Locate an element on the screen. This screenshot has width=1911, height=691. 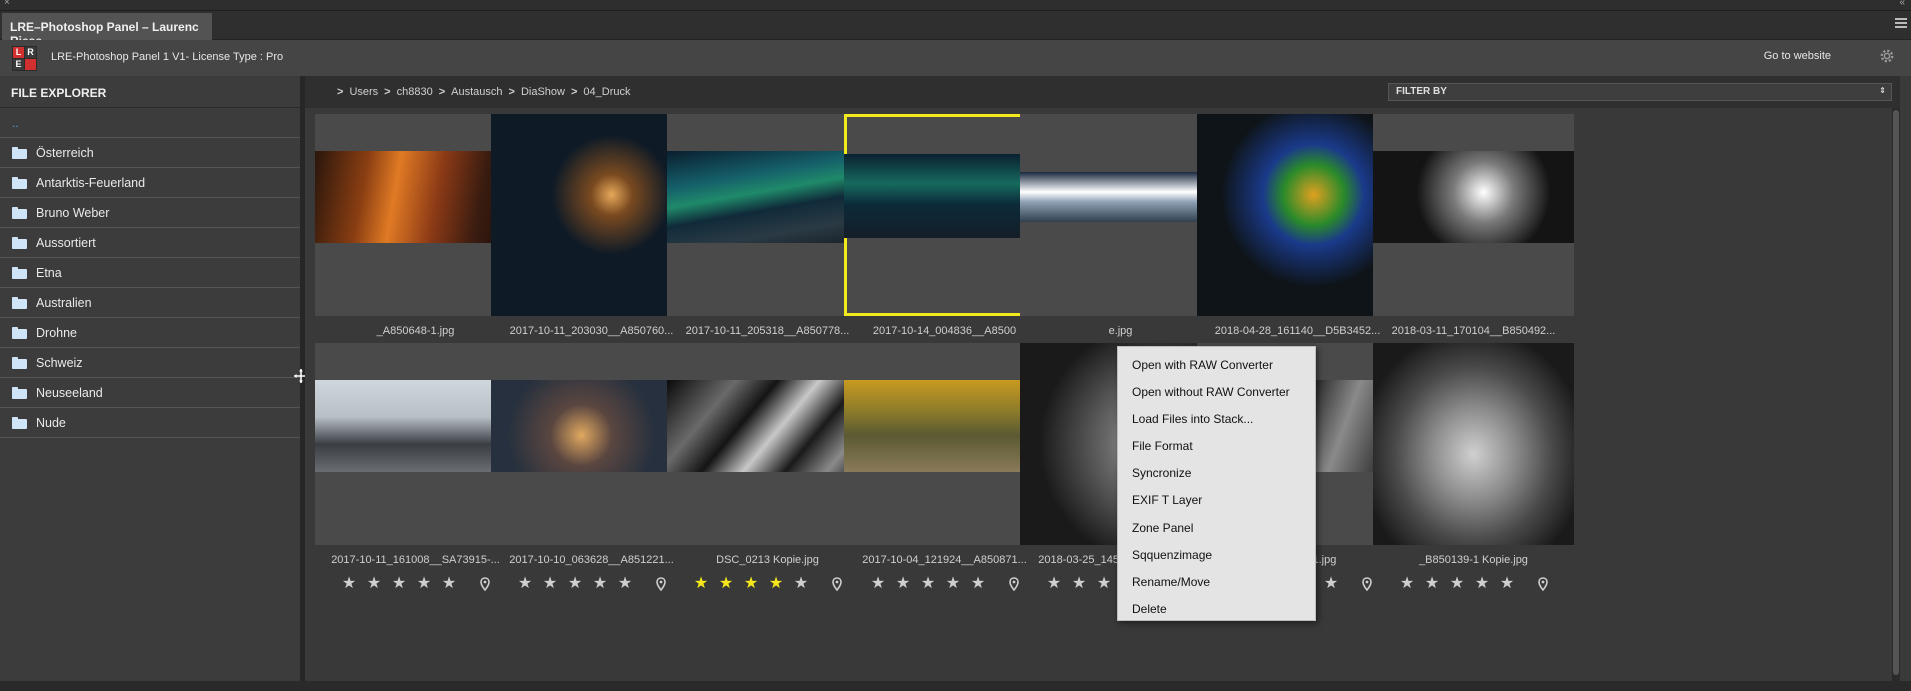
vertical-scrollbar is located at coordinates (1896, 394).